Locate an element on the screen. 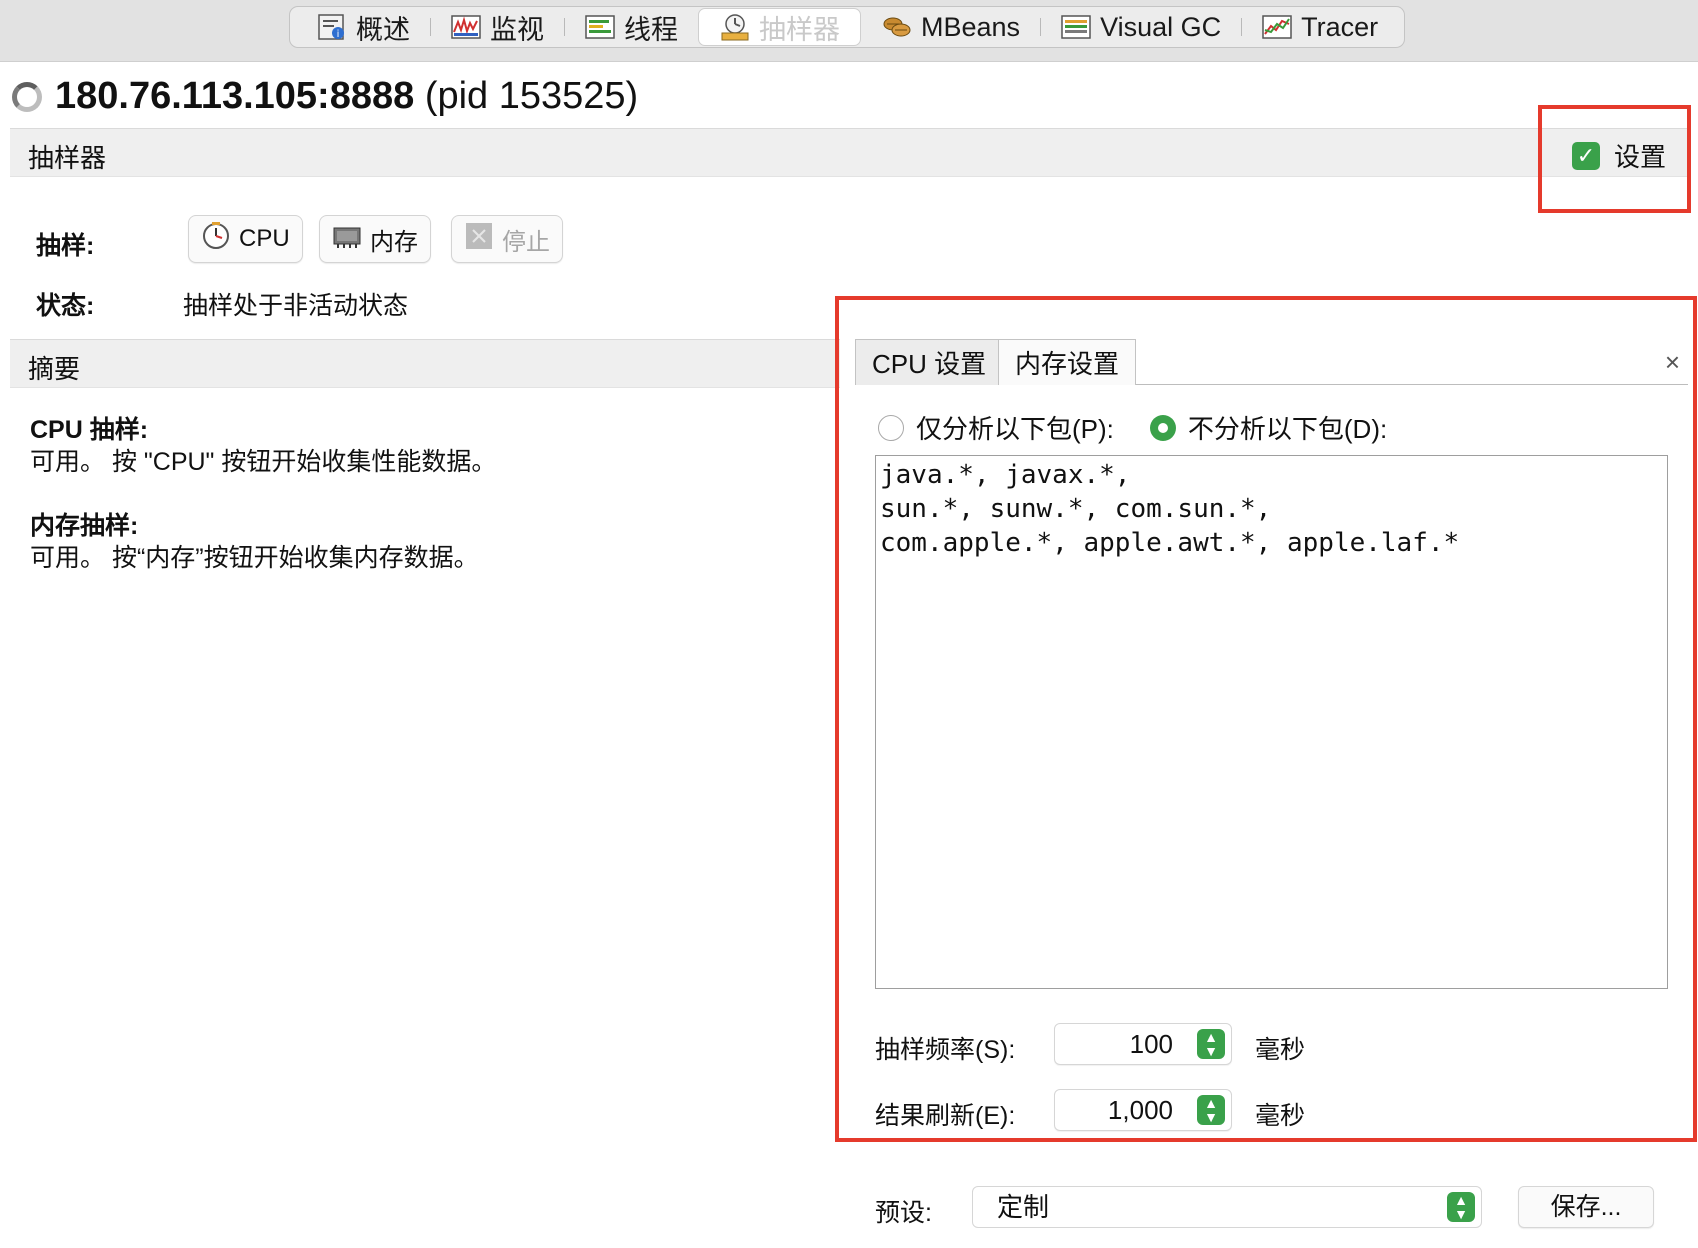 The image size is (1698, 1248). cpu-sample-button-label: CPU is located at coordinates (264, 238).